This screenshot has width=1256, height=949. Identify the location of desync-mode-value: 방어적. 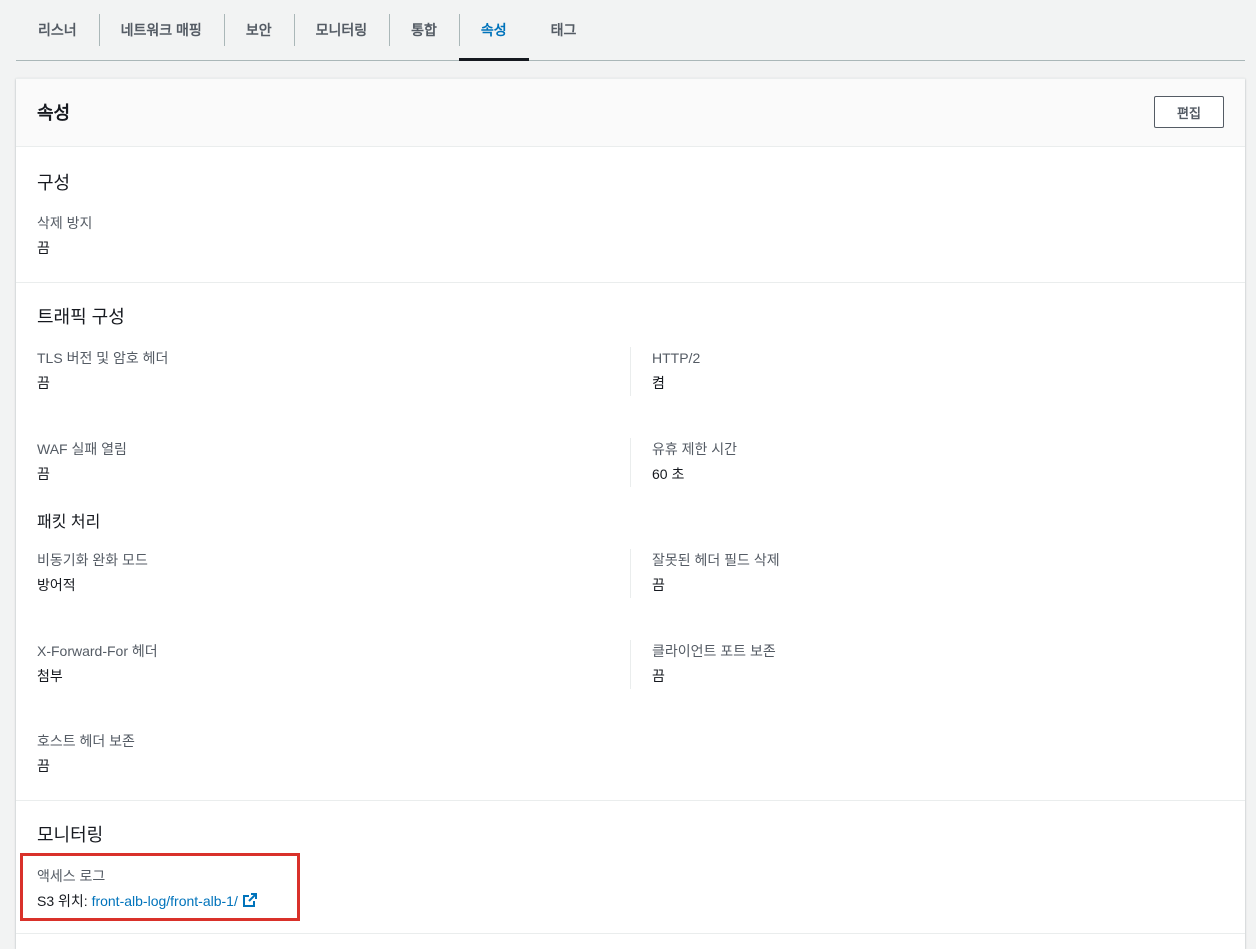
(56, 585).